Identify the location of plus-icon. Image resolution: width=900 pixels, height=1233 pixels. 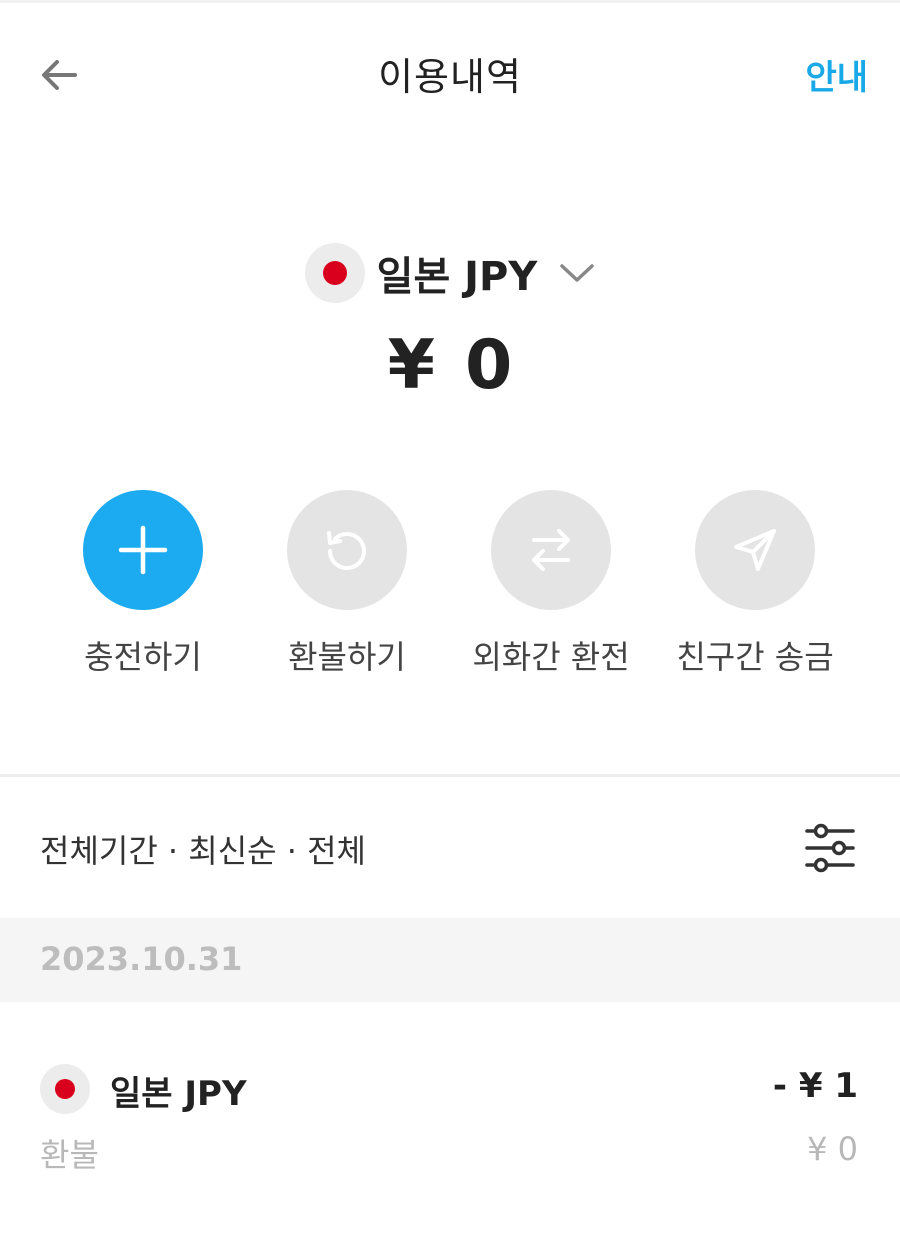
(143, 550).